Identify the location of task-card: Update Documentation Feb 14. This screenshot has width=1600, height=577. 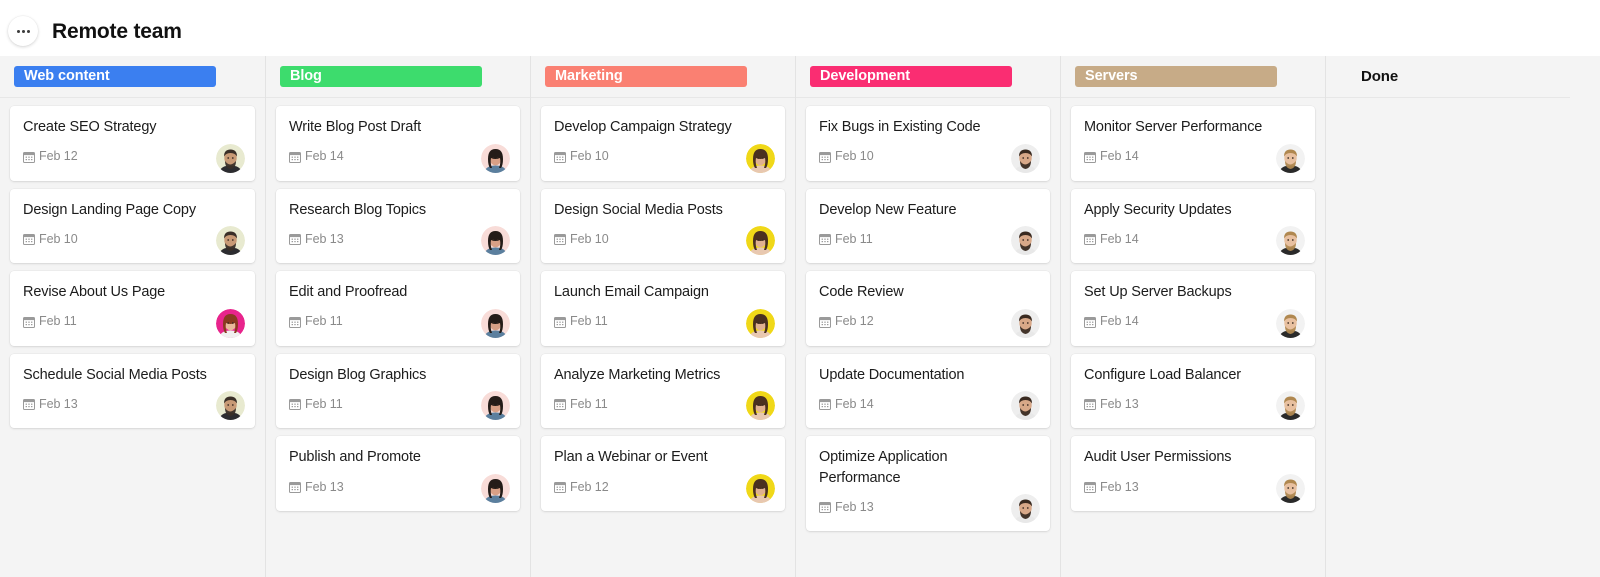
(928, 391).